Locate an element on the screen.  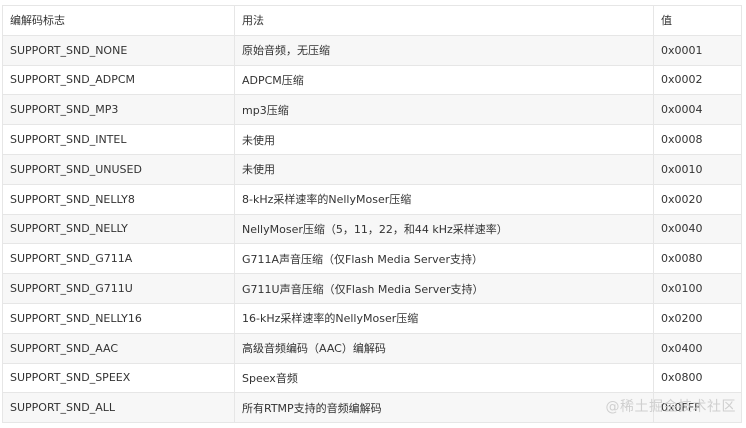
value-cell: 0x0FFF is located at coordinates (697, 408).